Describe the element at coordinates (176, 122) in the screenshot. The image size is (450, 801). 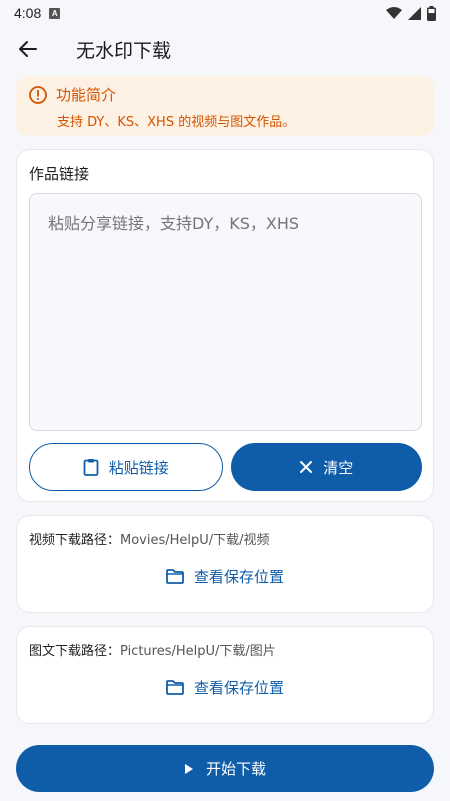
I see `intro-description: 支持 DY、KS、XHS 的视频与图文作品。` at that location.